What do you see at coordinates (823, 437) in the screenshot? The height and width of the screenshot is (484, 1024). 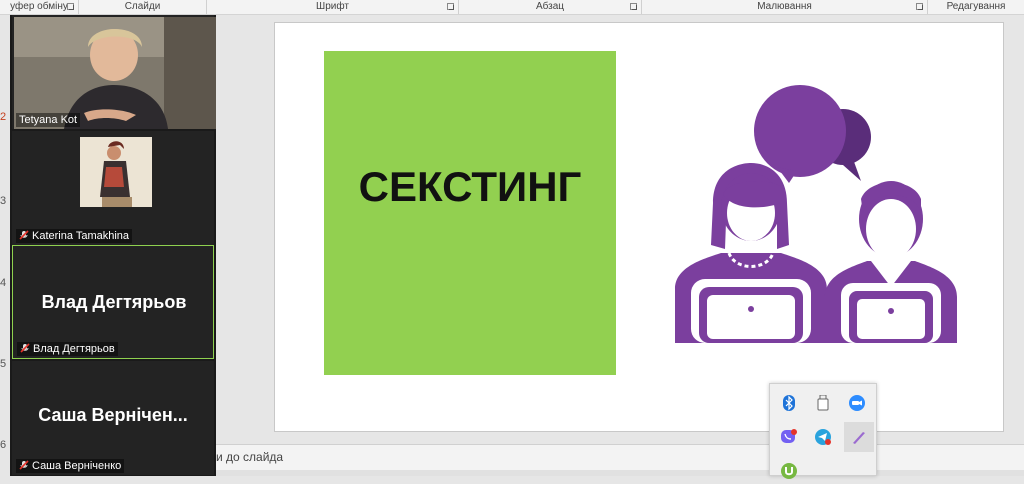 I see `telegram-icon` at bounding box center [823, 437].